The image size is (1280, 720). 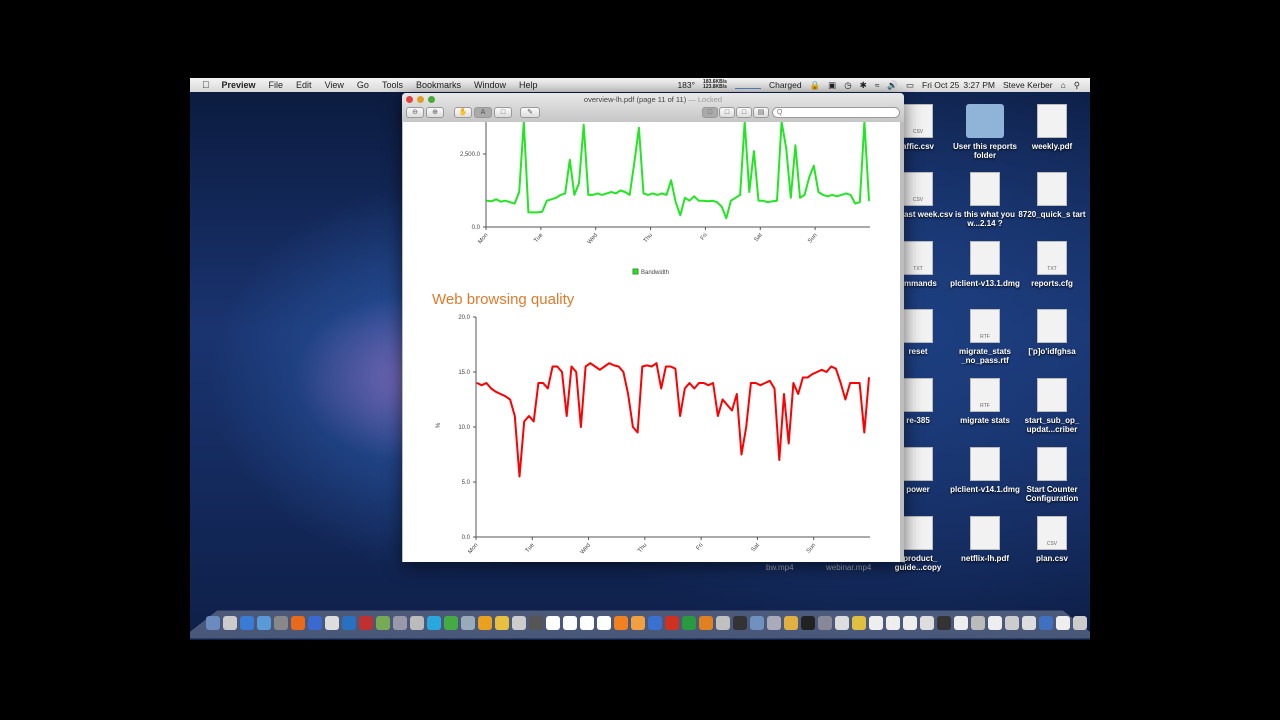 What do you see at coordinates (785, 85) in the screenshot?
I see `battery-status: Charged` at bounding box center [785, 85].